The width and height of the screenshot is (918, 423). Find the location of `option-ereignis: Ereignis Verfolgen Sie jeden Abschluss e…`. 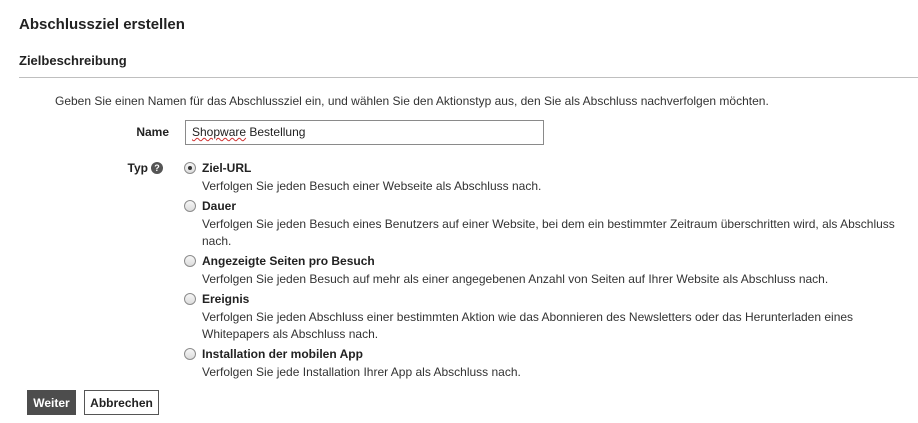

option-ereignis: Ereignis Verfolgen Sie jeden Abschluss e… is located at coordinates (548, 317).